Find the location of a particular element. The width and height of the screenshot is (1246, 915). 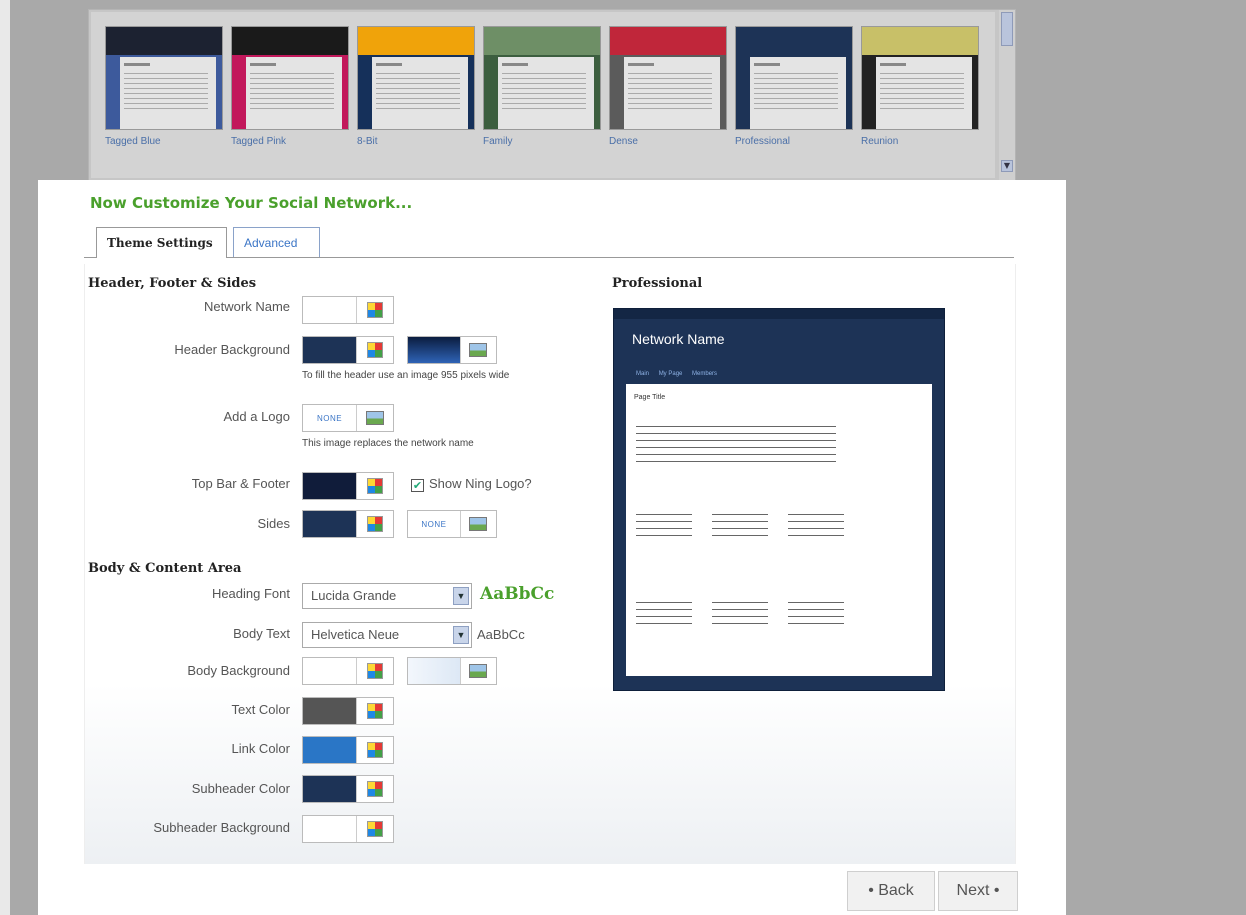

preview-nav-item: My Page is located at coordinates (670, 374).